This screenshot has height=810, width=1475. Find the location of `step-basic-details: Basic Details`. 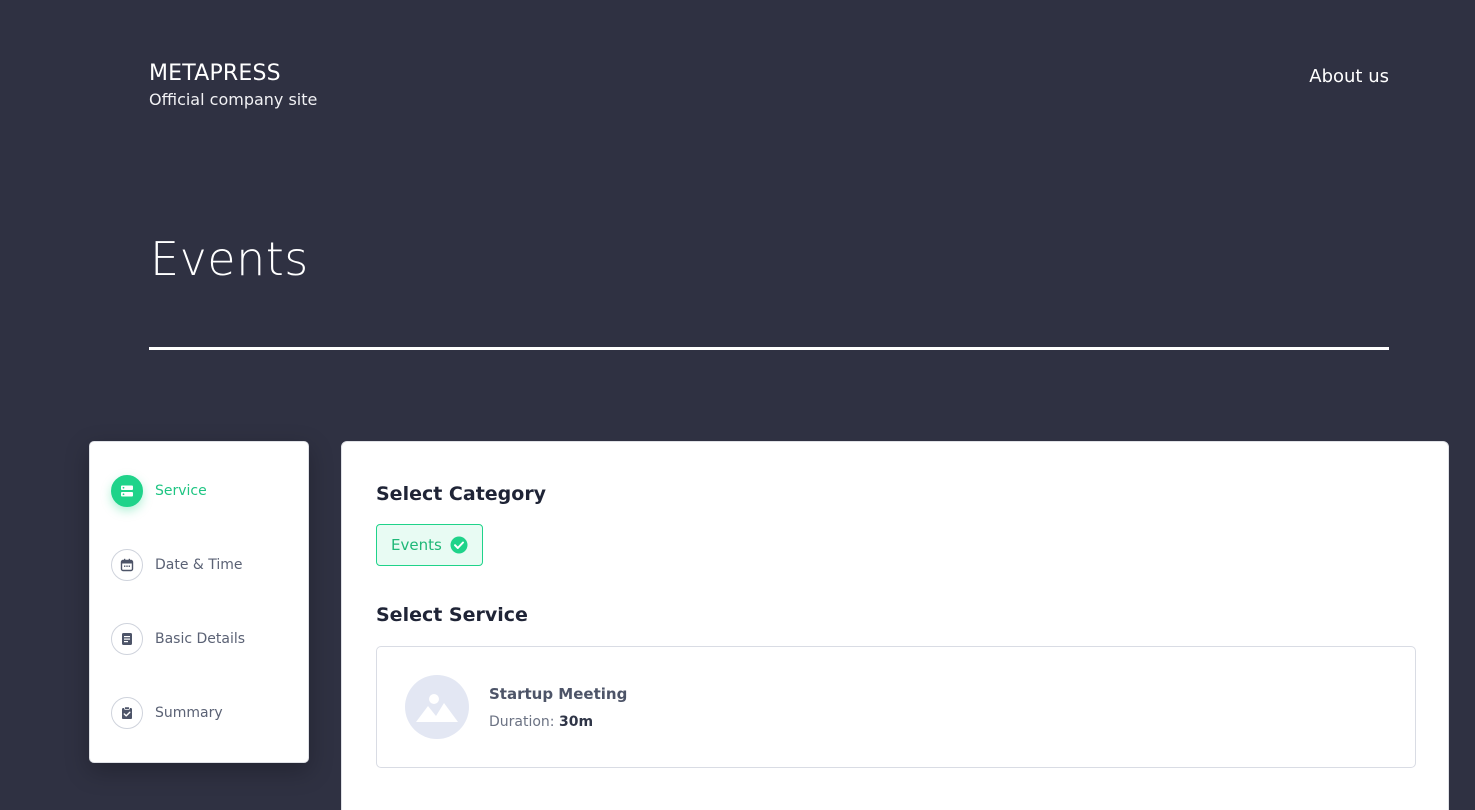

step-basic-details: Basic Details is located at coordinates (178, 639).